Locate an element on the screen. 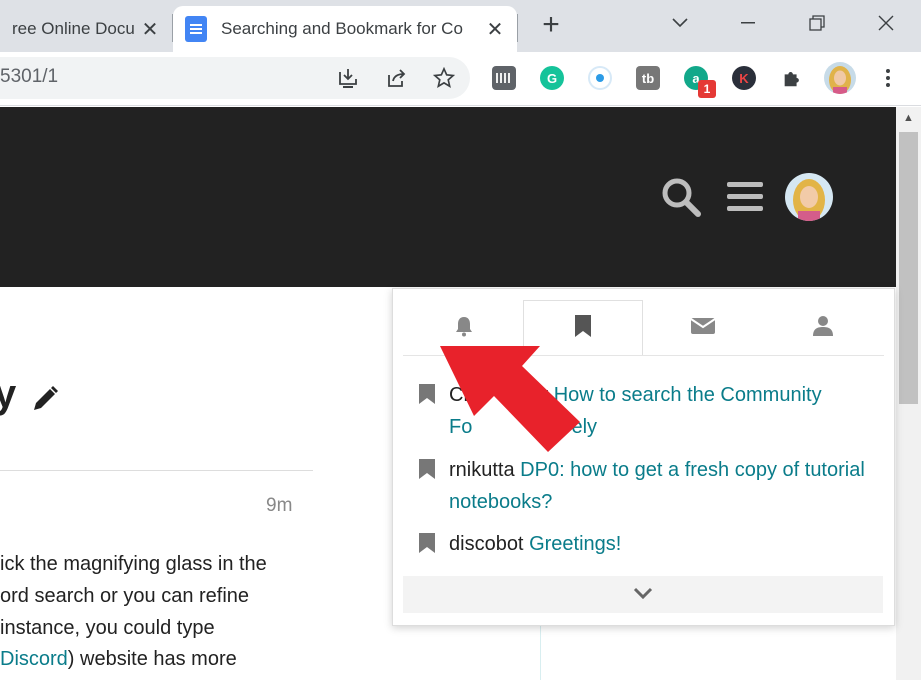  search-icon is located at coordinates (681, 197).